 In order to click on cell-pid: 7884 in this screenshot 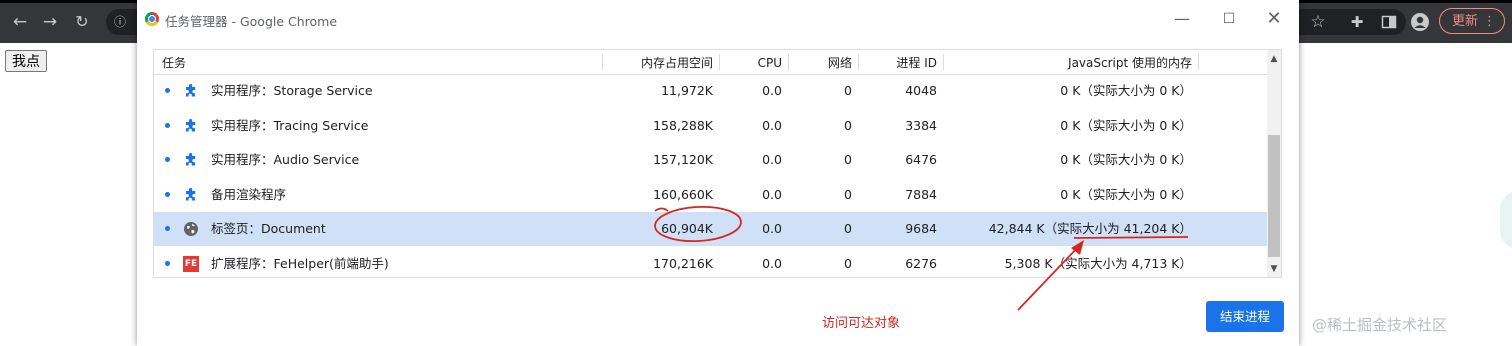, I will do `click(921, 194)`.